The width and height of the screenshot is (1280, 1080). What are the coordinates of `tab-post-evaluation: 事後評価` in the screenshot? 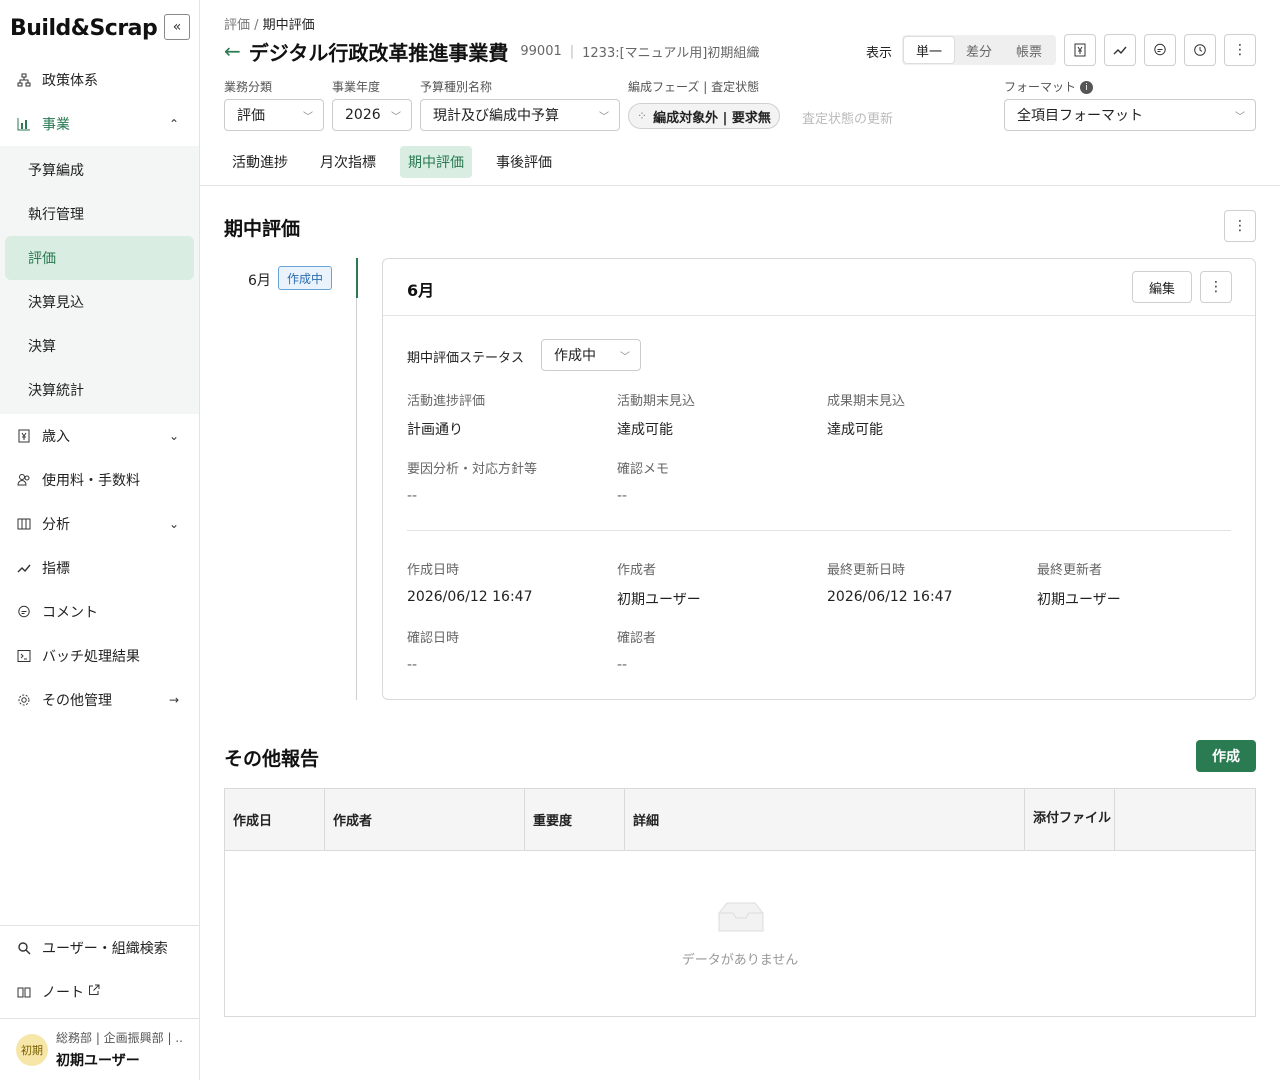 It's located at (524, 162).